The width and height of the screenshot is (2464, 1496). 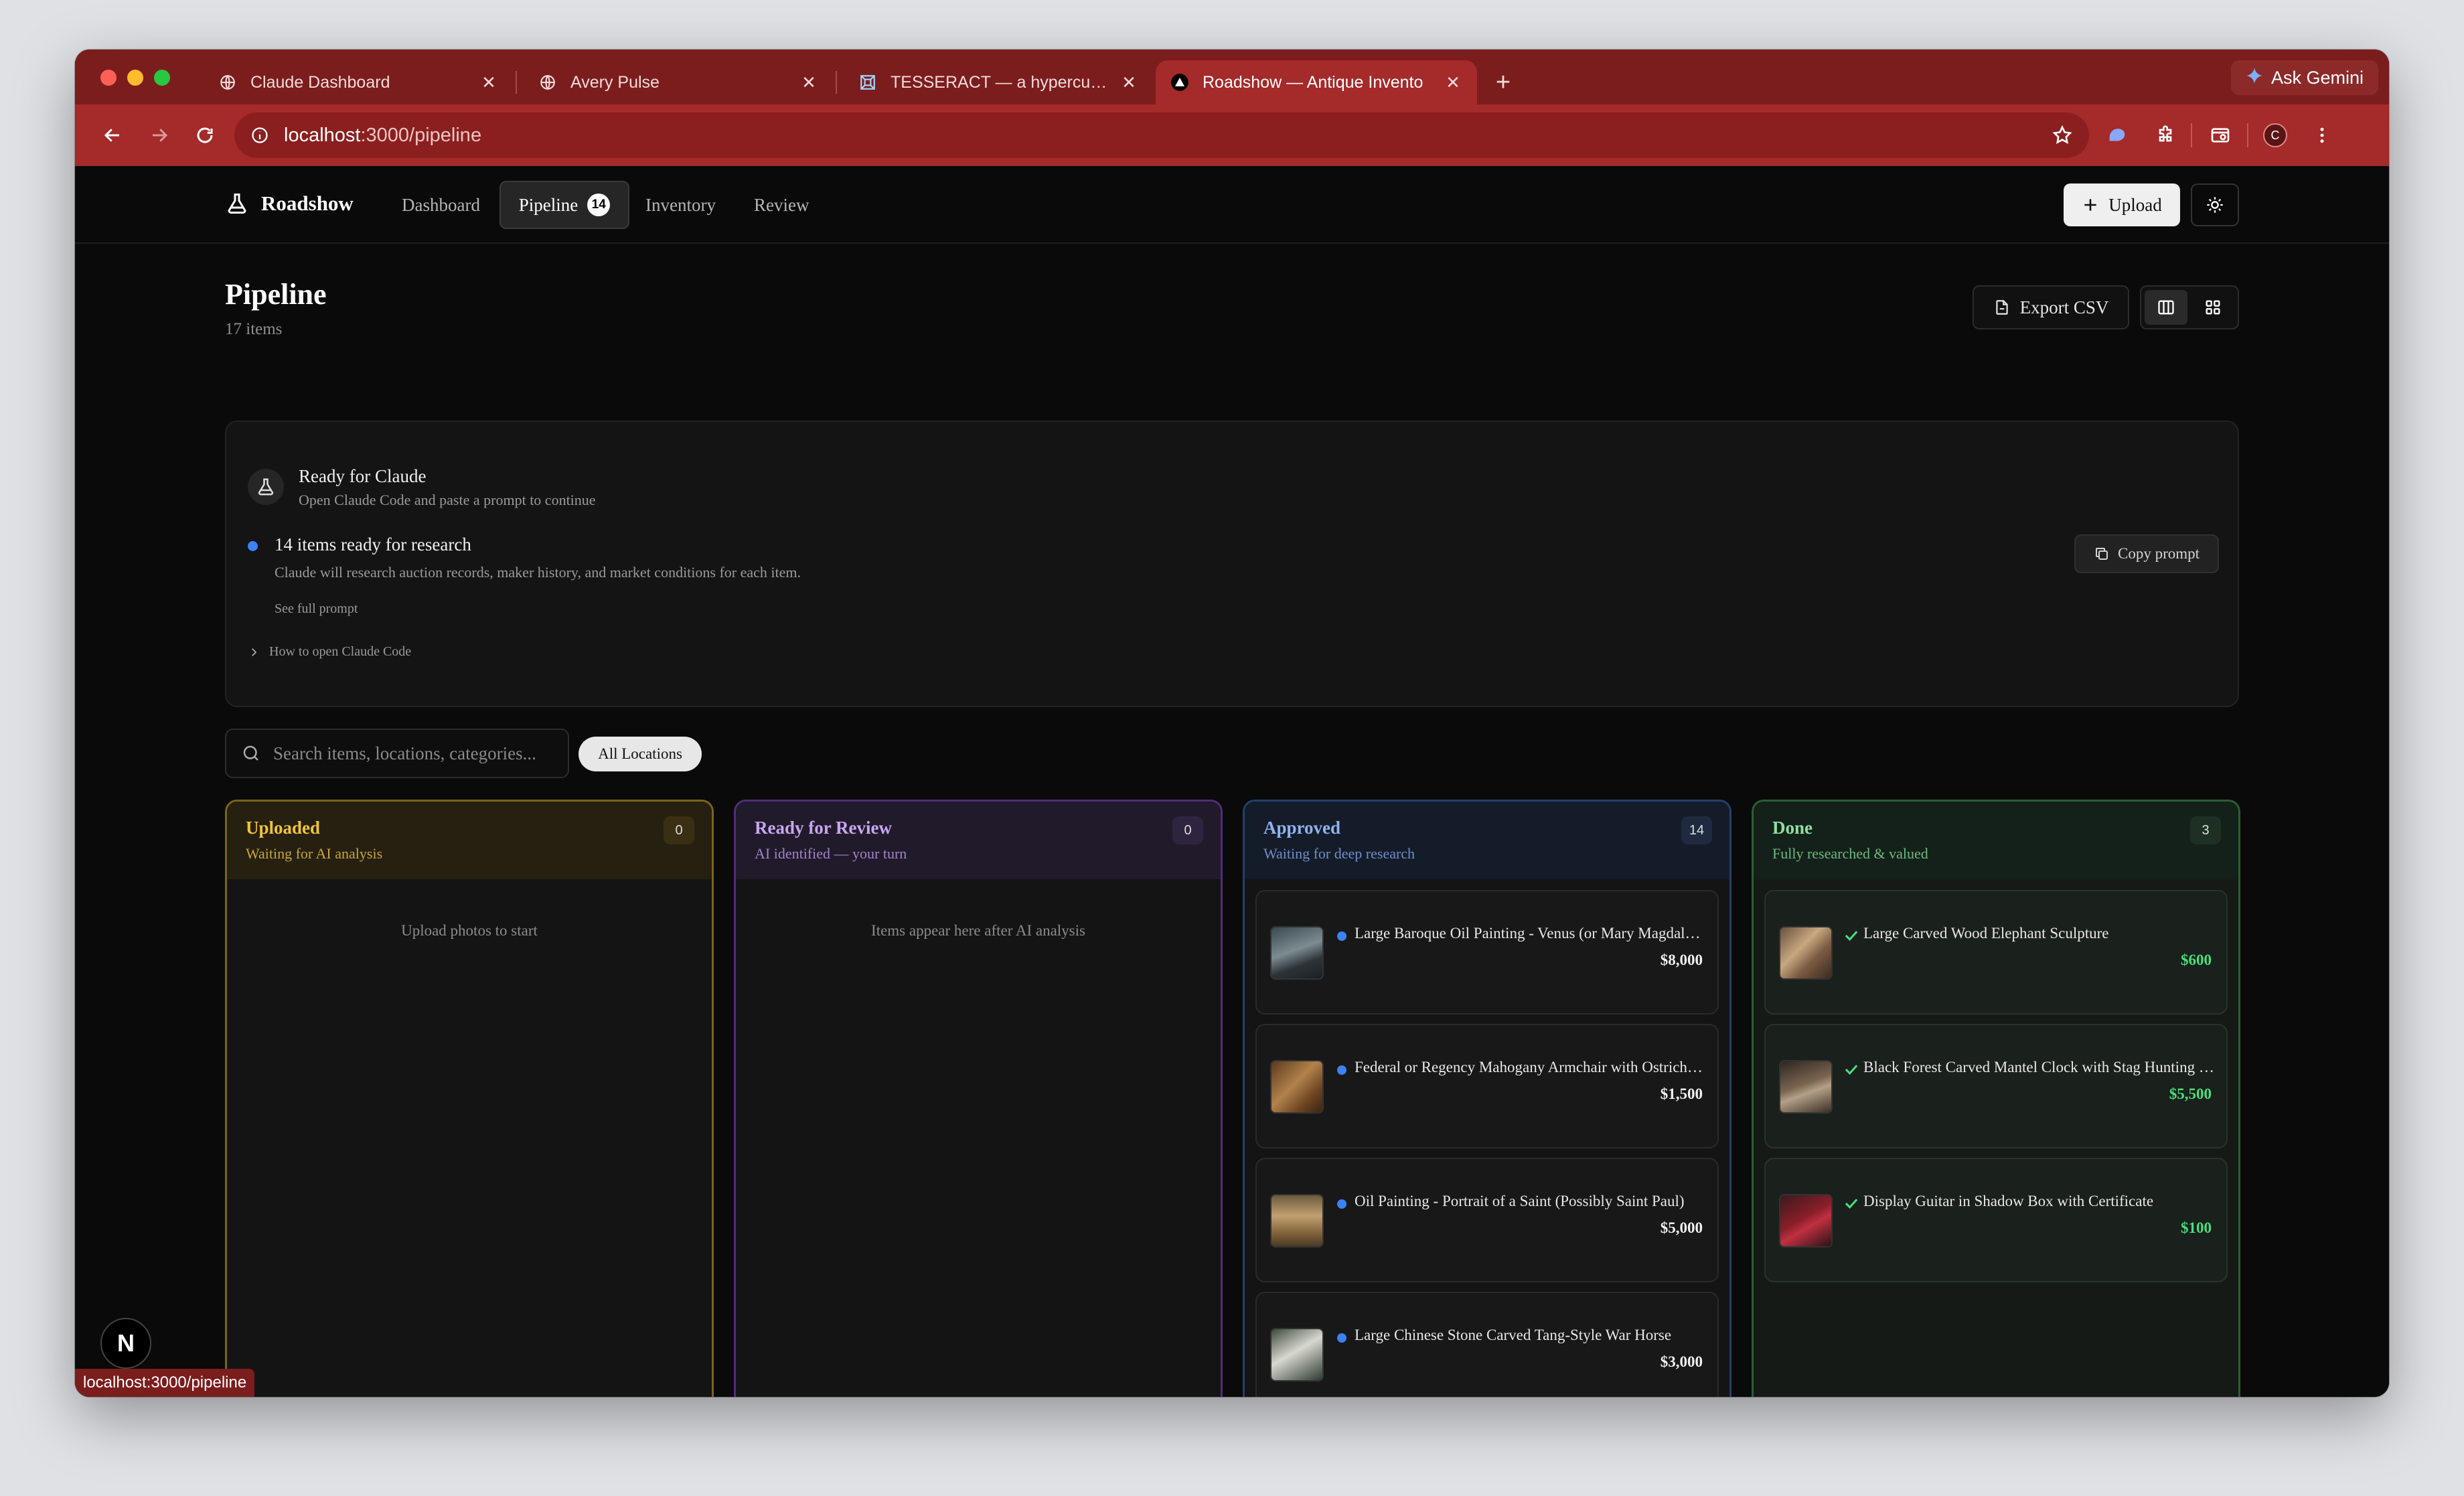 What do you see at coordinates (2001, 308) in the screenshot?
I see `file-icon` at bounding box center [2001, 308].